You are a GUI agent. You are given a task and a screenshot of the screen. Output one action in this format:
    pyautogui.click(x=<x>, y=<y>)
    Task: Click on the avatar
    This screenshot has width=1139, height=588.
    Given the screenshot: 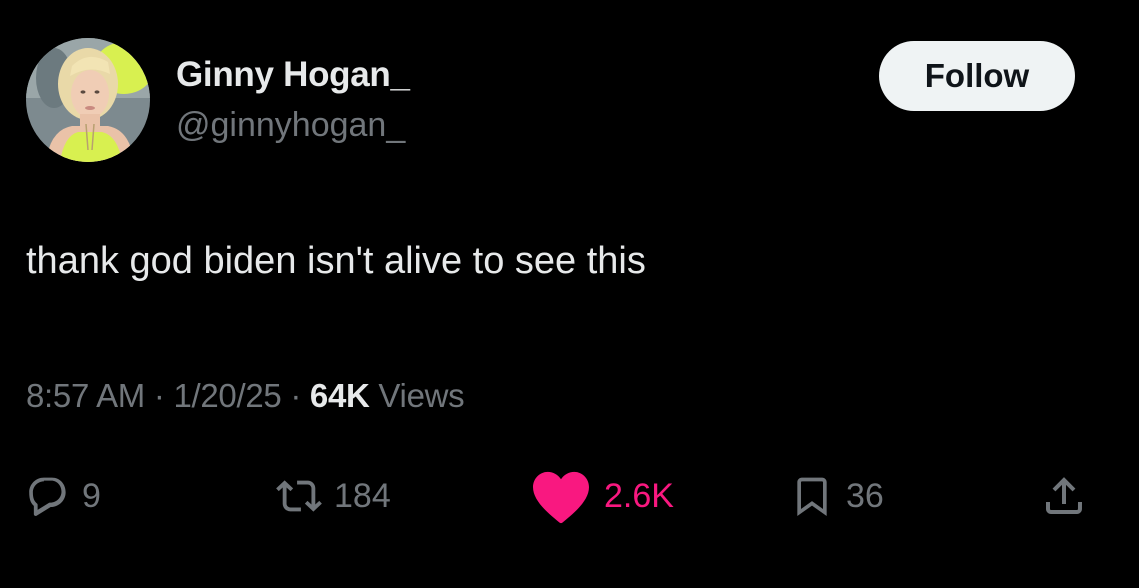 What is the action you would take?
    pyautogui.click(x=88, y=100)
    